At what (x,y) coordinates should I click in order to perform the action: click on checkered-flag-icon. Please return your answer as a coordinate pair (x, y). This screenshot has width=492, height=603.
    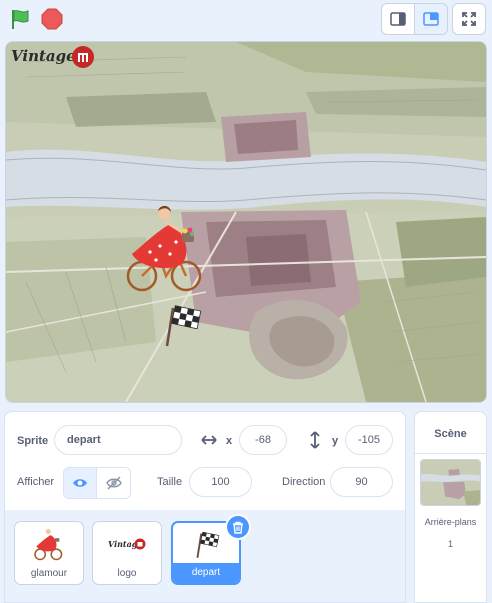
    Looking at the image, I should click on (208, 544).